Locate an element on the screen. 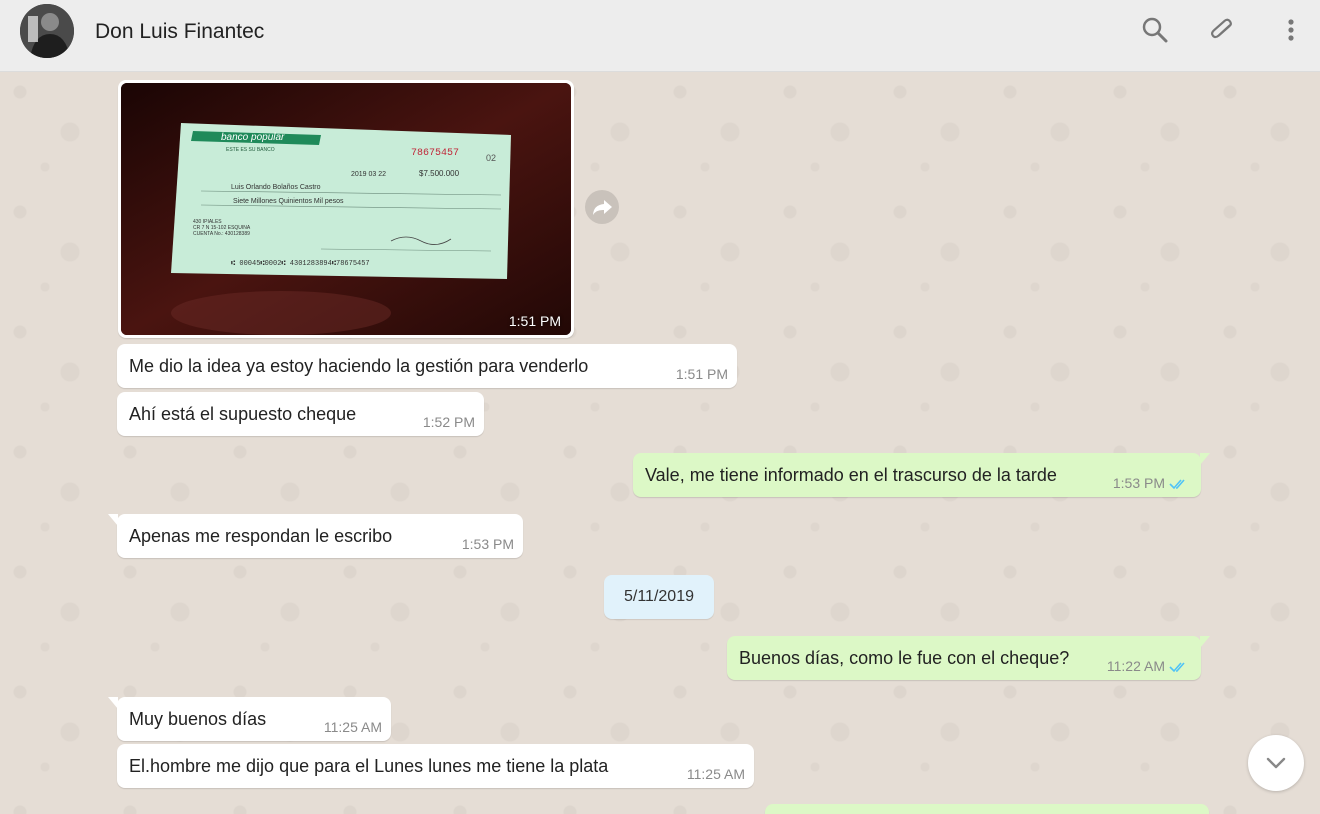 The width and height of the screenshot is (1320, 814). menu-icon is located at coordinates (1291, 30).